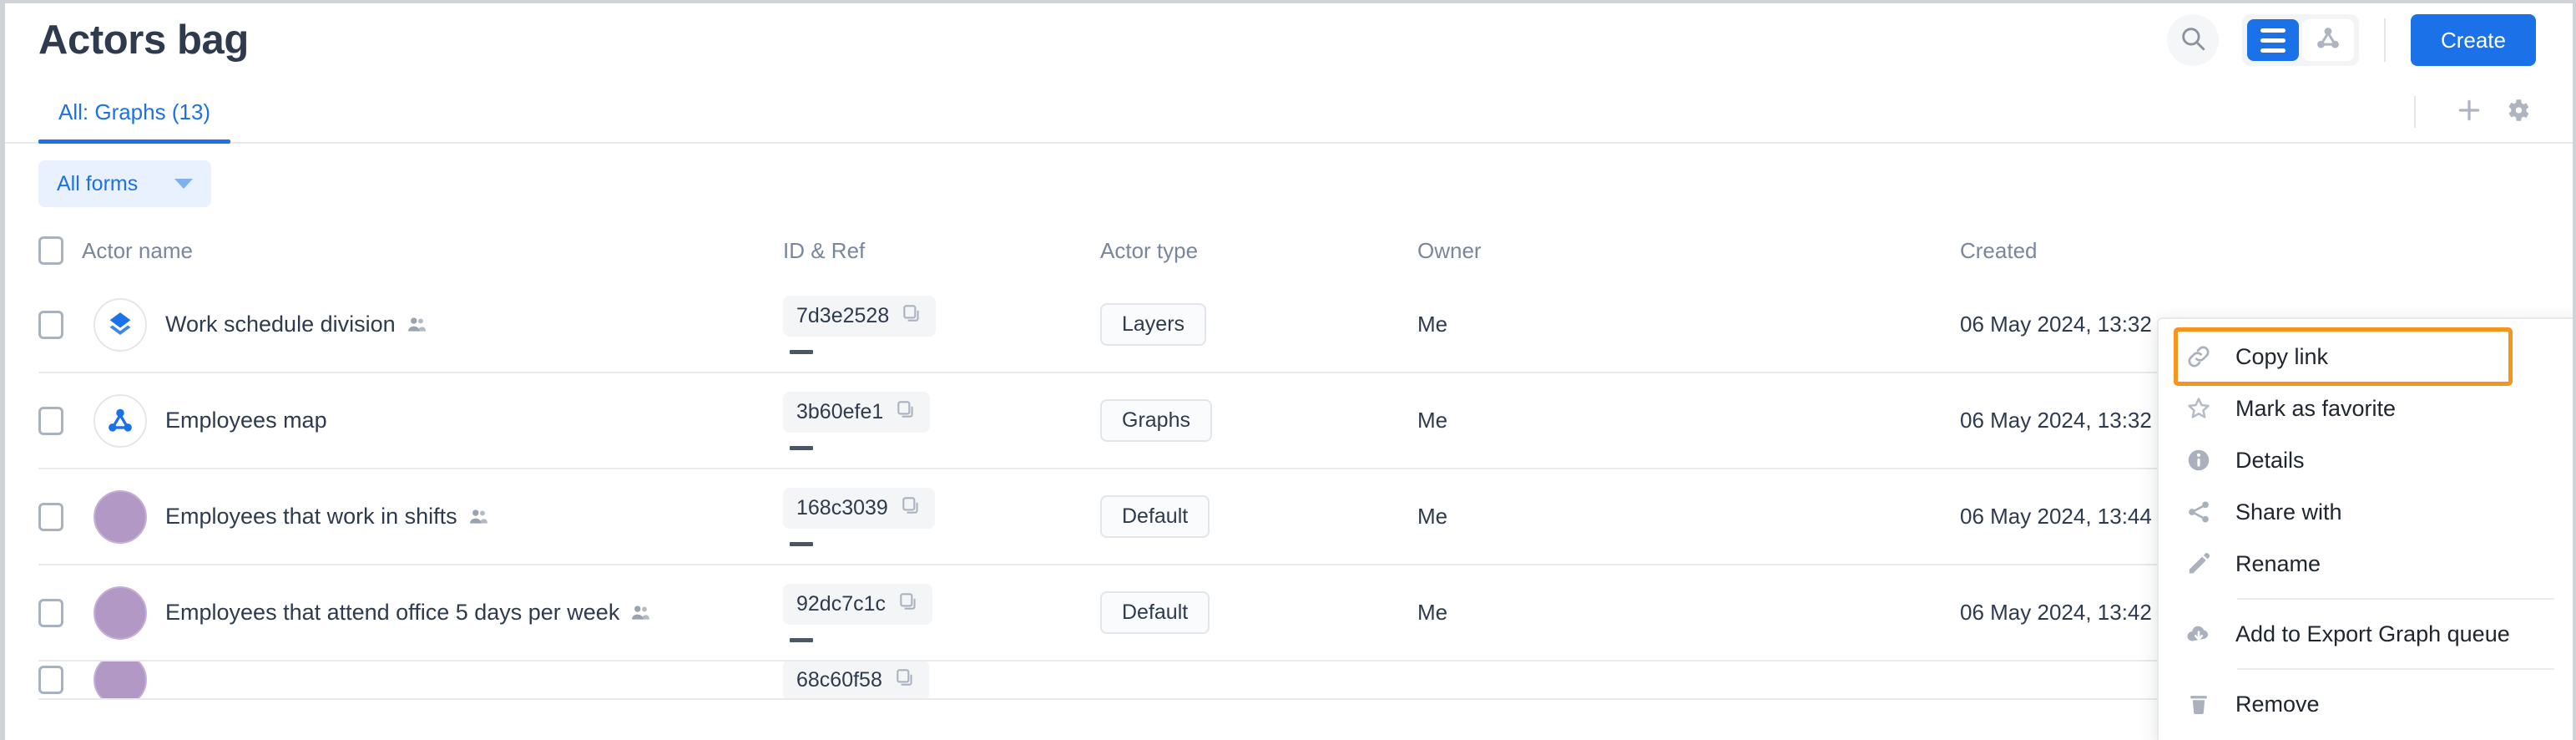 The image size is (2576, 740). Describe the element at coordinates (2198, 460) in the screenshot. I see `info-icon` at that location.